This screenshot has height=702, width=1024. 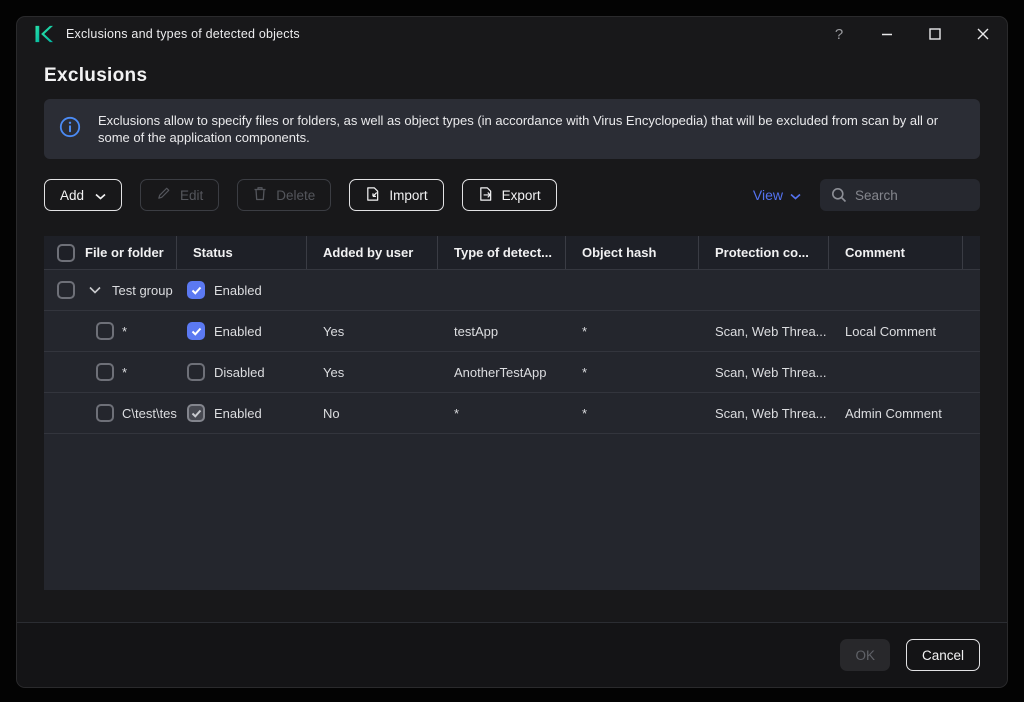 I want to click on cancel-button: Cancel, so click(x=942, y=655).